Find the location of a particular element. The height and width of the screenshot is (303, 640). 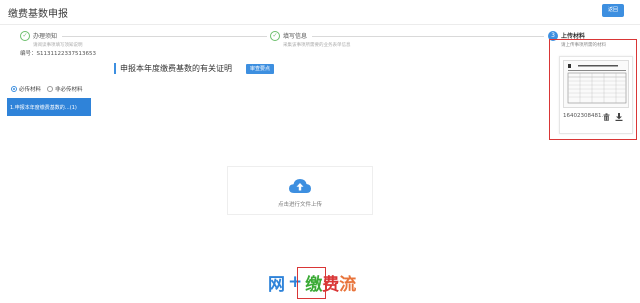

upload-hint: 点击进行文件上传 is located at coordinates (299, 205).